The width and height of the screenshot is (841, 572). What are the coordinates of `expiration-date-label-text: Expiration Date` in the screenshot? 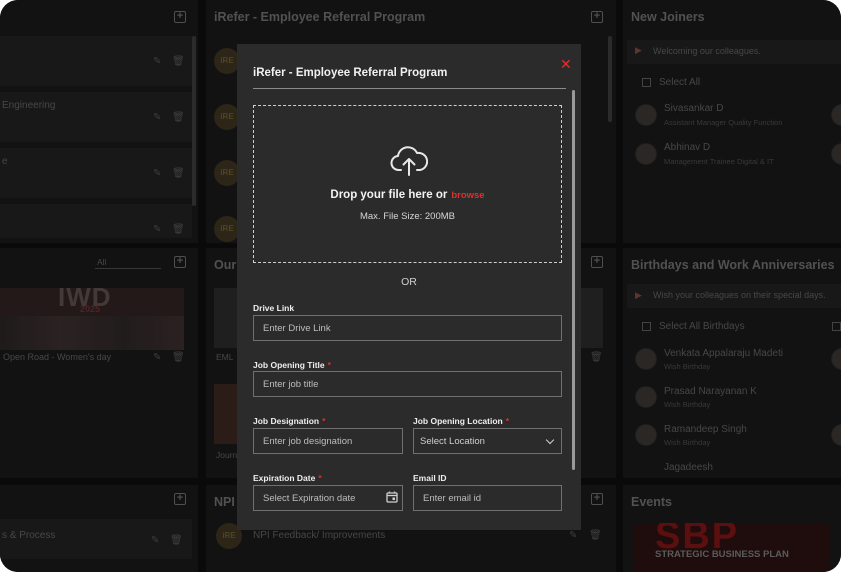 It's located at (284, 478).